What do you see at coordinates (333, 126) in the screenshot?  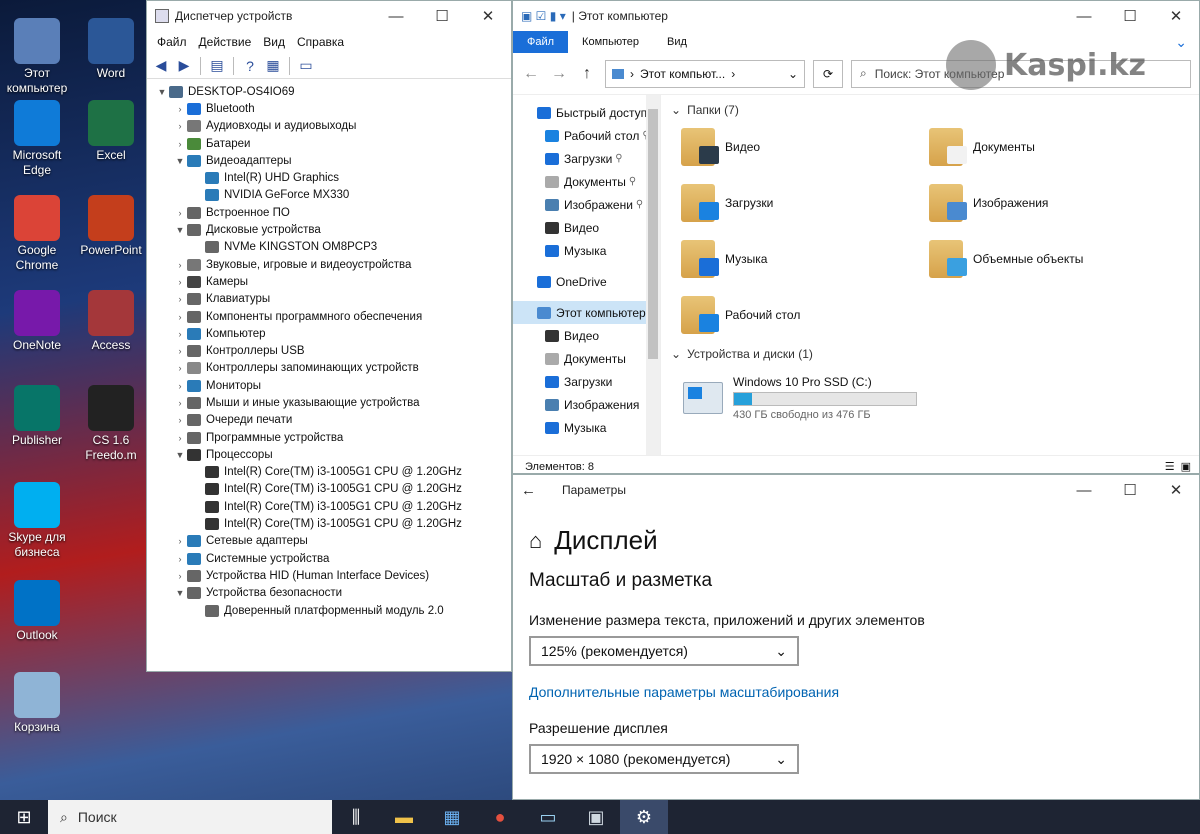 I see `tree-category: › Аудиовходы и аудиовыходы` at bounding box center [333, 126].